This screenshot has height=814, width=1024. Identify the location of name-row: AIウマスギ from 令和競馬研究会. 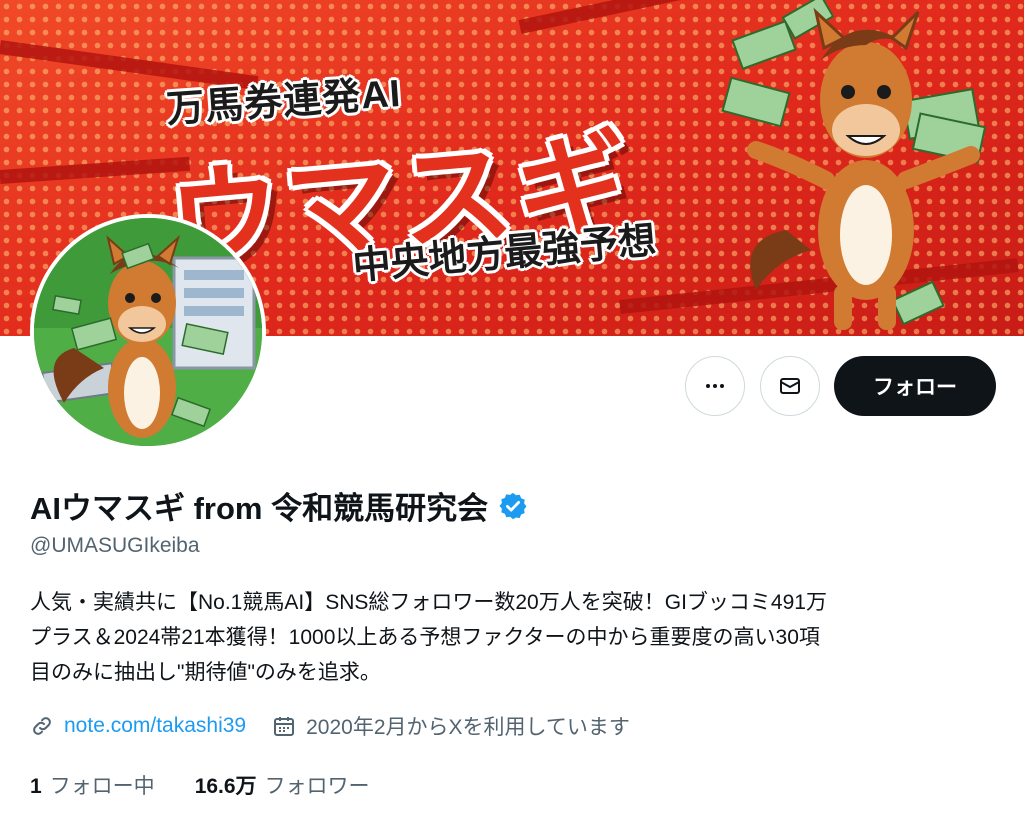
(279, 505).